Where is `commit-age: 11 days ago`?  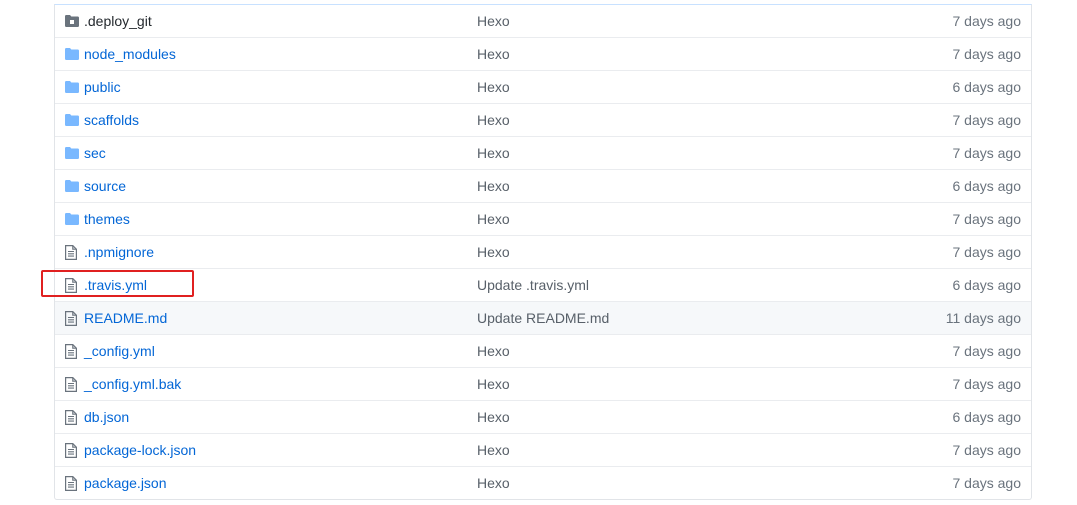
commit-age: 11 days ago is located at coordinates (983, 318).